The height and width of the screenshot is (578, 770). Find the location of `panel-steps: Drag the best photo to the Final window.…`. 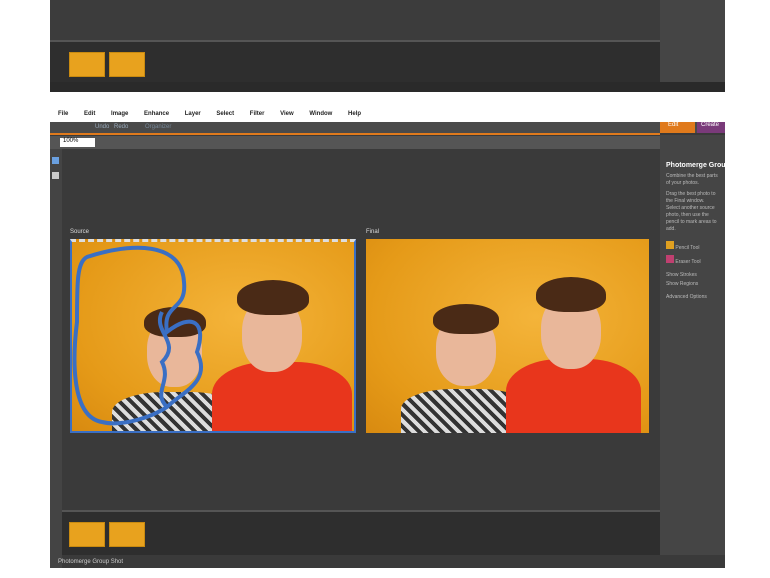

panel-steps: Drag the best photo to the Final window.… is located at coordinates (691, 211).